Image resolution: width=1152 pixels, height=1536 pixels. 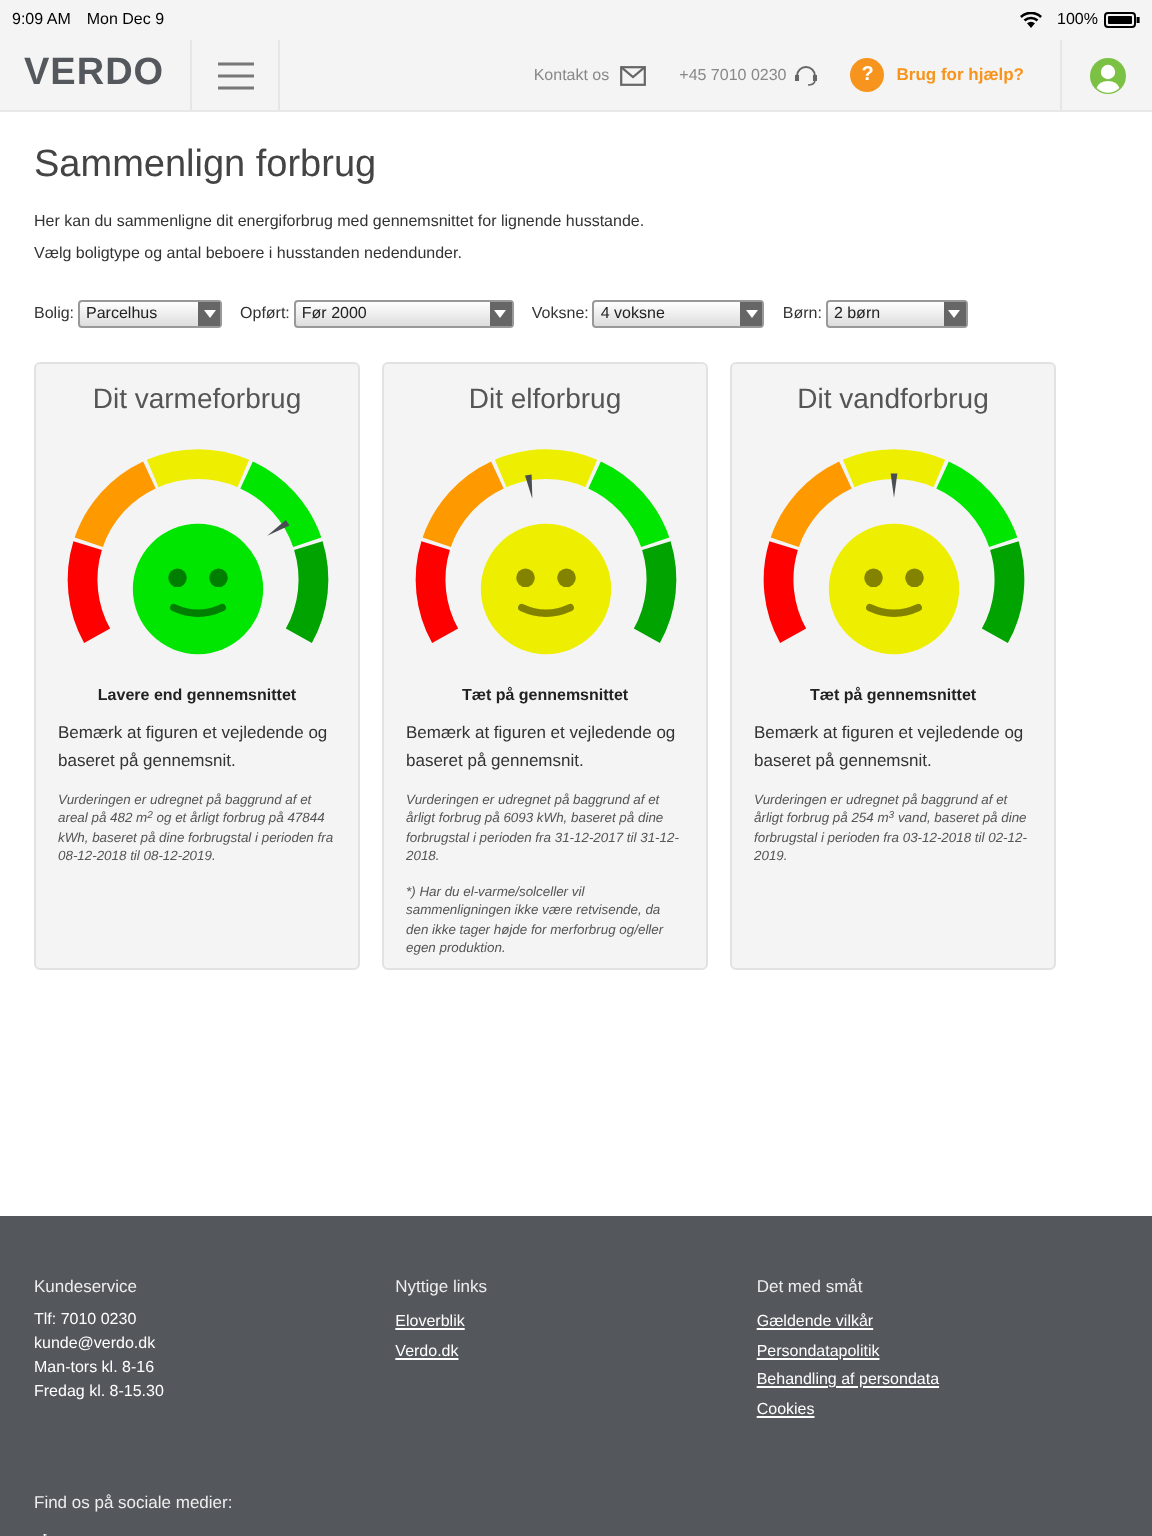 What do you see at coordinates (576, 1322) in the screenshot?
I see `footer-link: Eloverblik` at bounding box center [576, 1322].